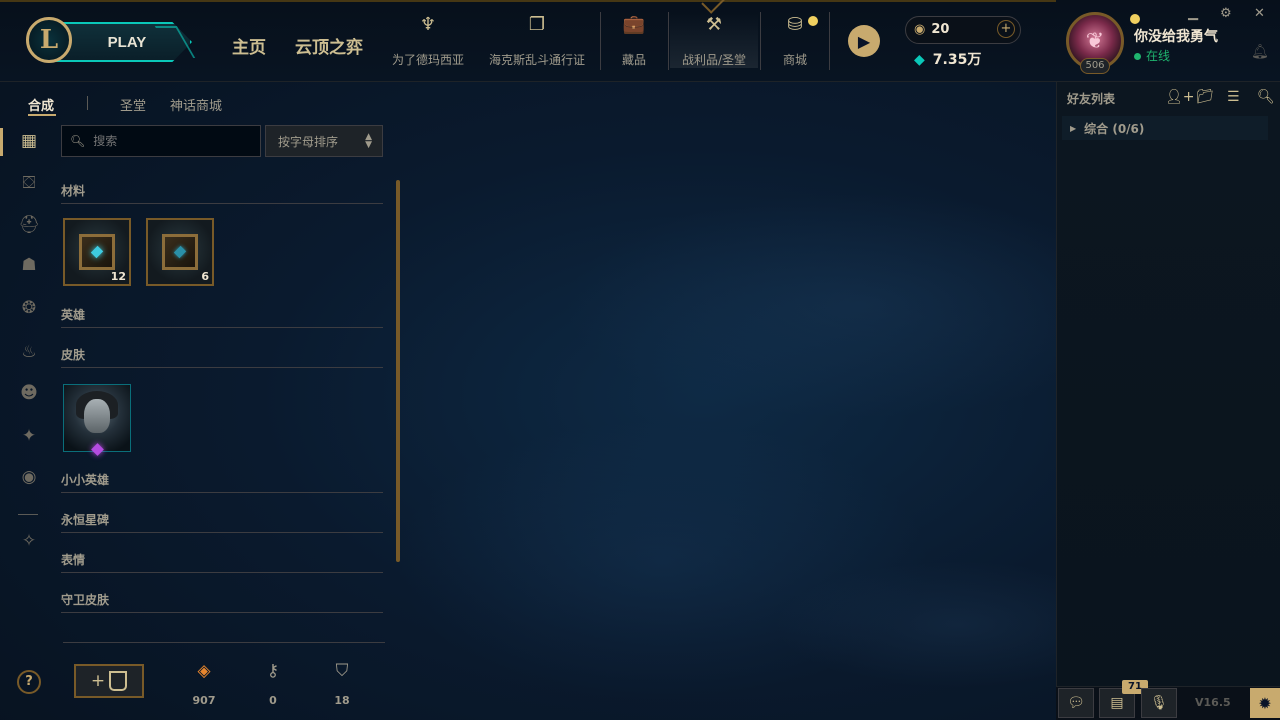 The image size is (1280, 720). Describe the element at coordinates (180, 252) in the screenshot. I see `masterwork-chest-item: 6` at that location.